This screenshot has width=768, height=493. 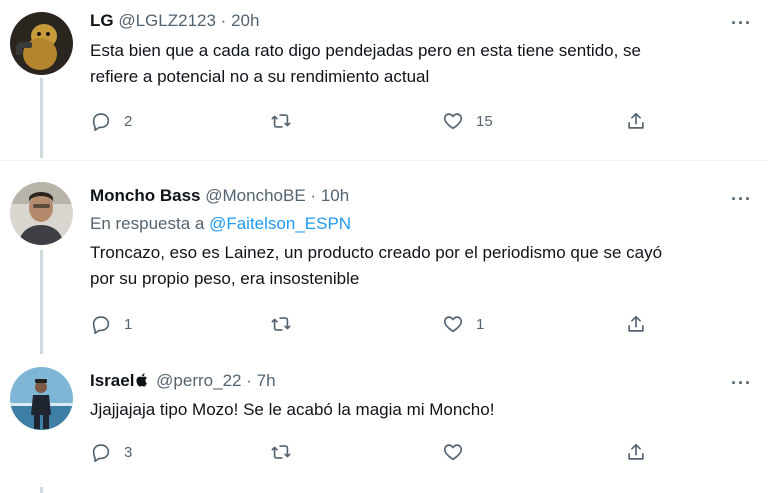 I want to click on timestamp: 10h, so click(x=335, y=195).